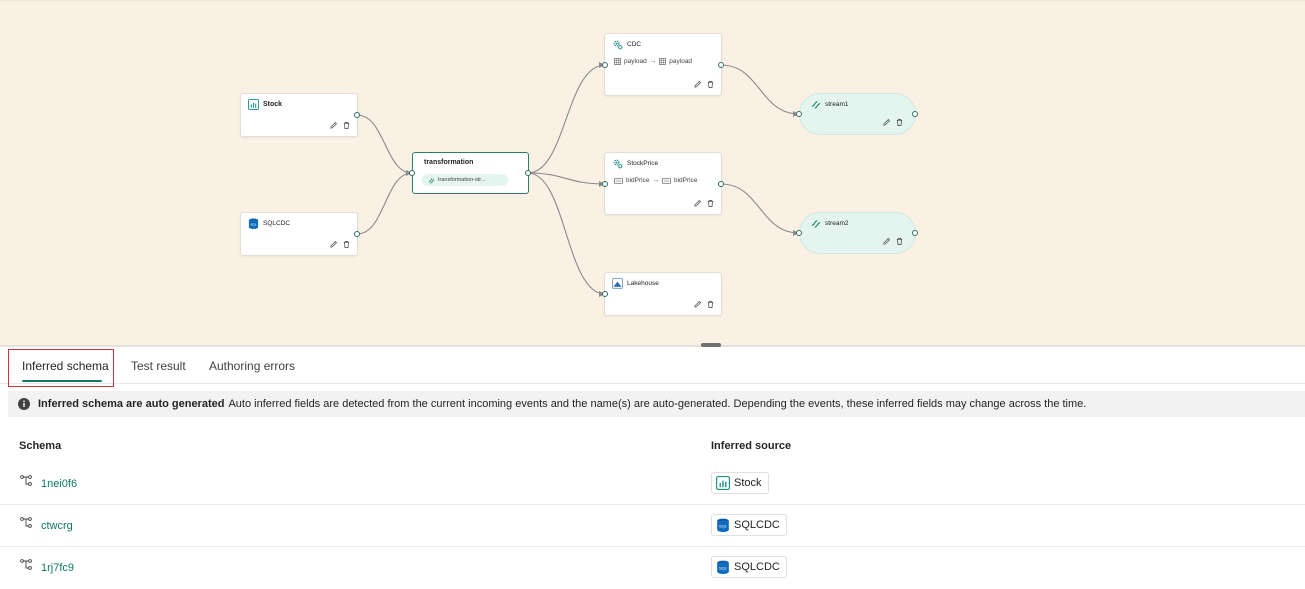 This screenshot has width=1305, height=589. Describe the element at coordinates (837, 104) in the screenshot. I see `node-title: stream1` at that location.